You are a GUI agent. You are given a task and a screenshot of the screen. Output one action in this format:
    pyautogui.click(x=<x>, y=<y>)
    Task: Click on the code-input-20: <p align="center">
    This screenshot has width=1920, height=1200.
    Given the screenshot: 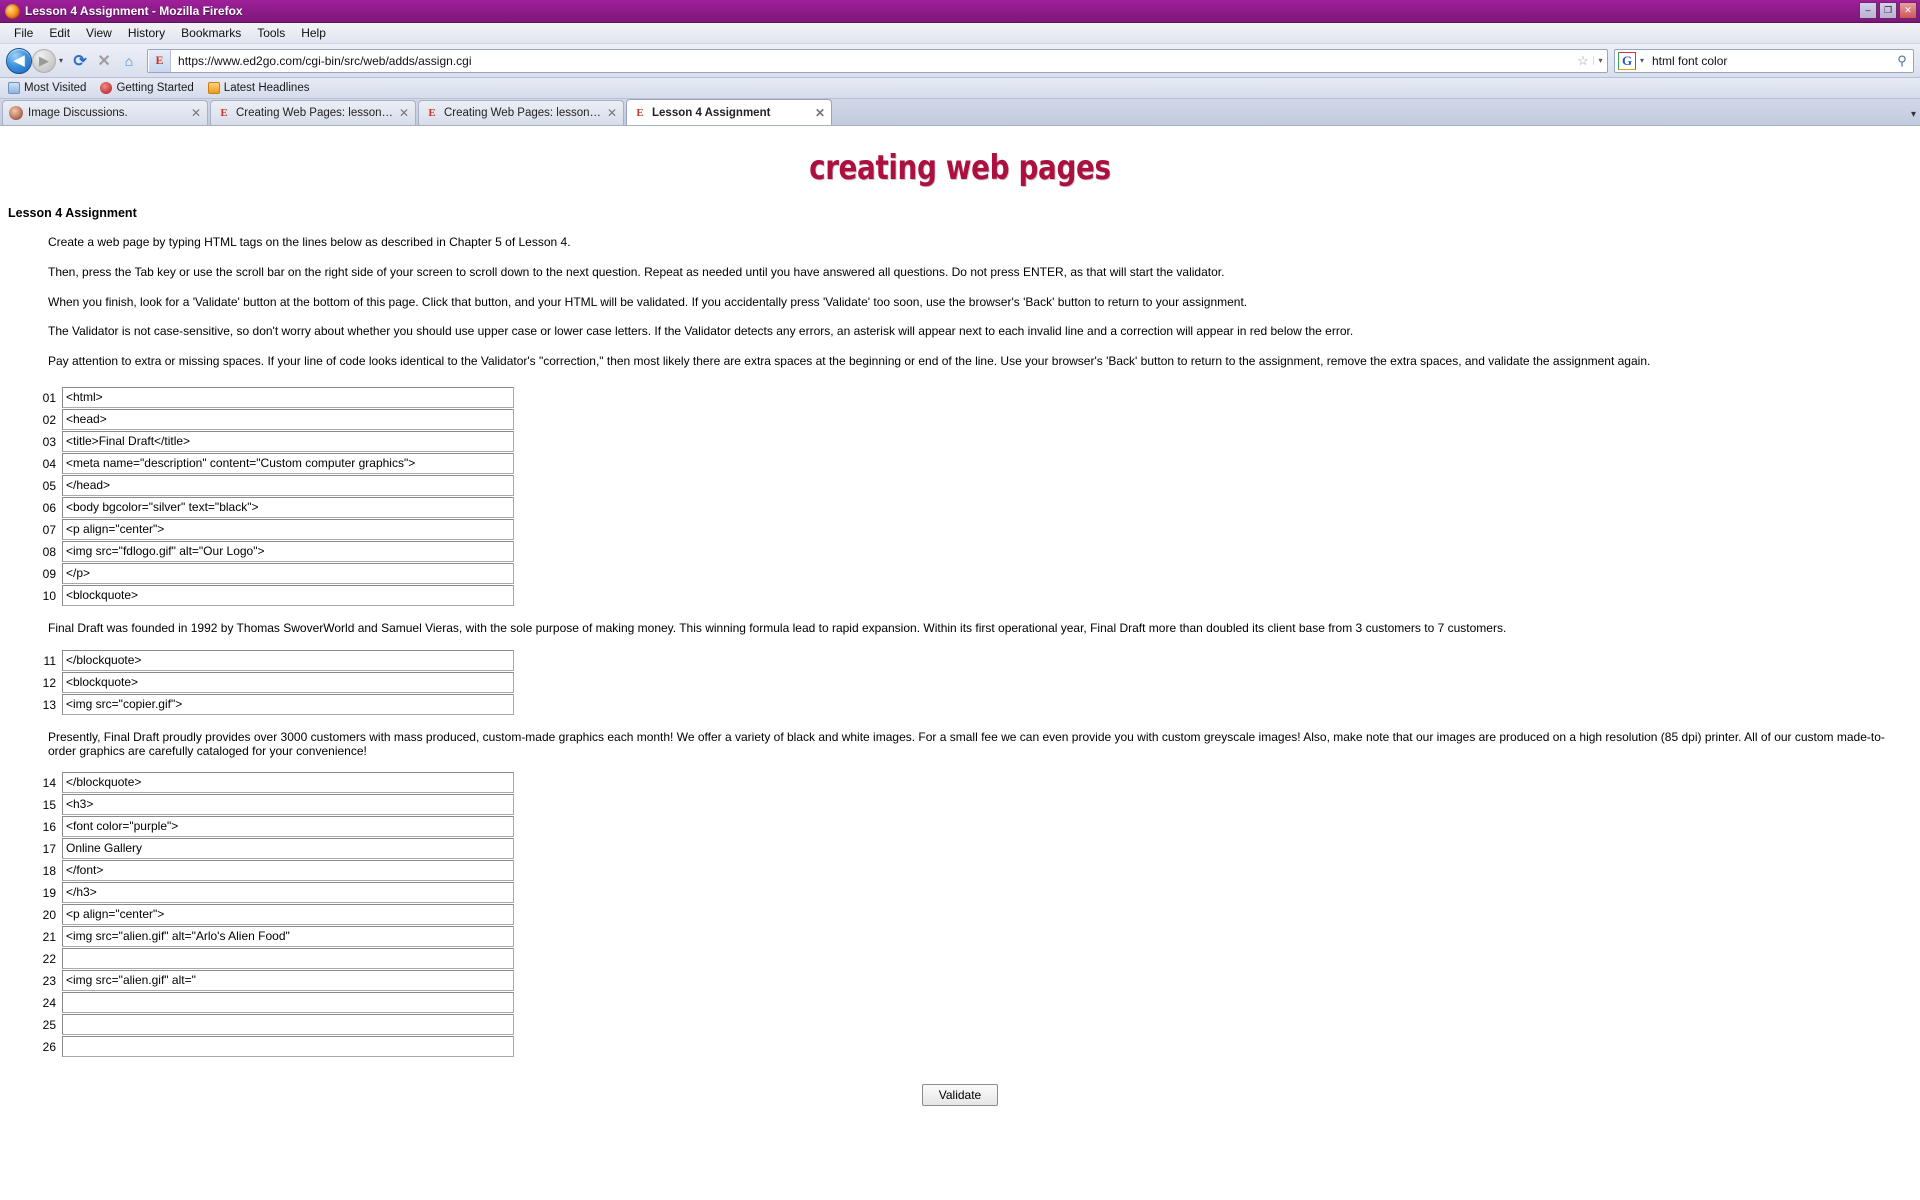 What is the action you would take?
    pyautogui.click(x=288, y=915)
    